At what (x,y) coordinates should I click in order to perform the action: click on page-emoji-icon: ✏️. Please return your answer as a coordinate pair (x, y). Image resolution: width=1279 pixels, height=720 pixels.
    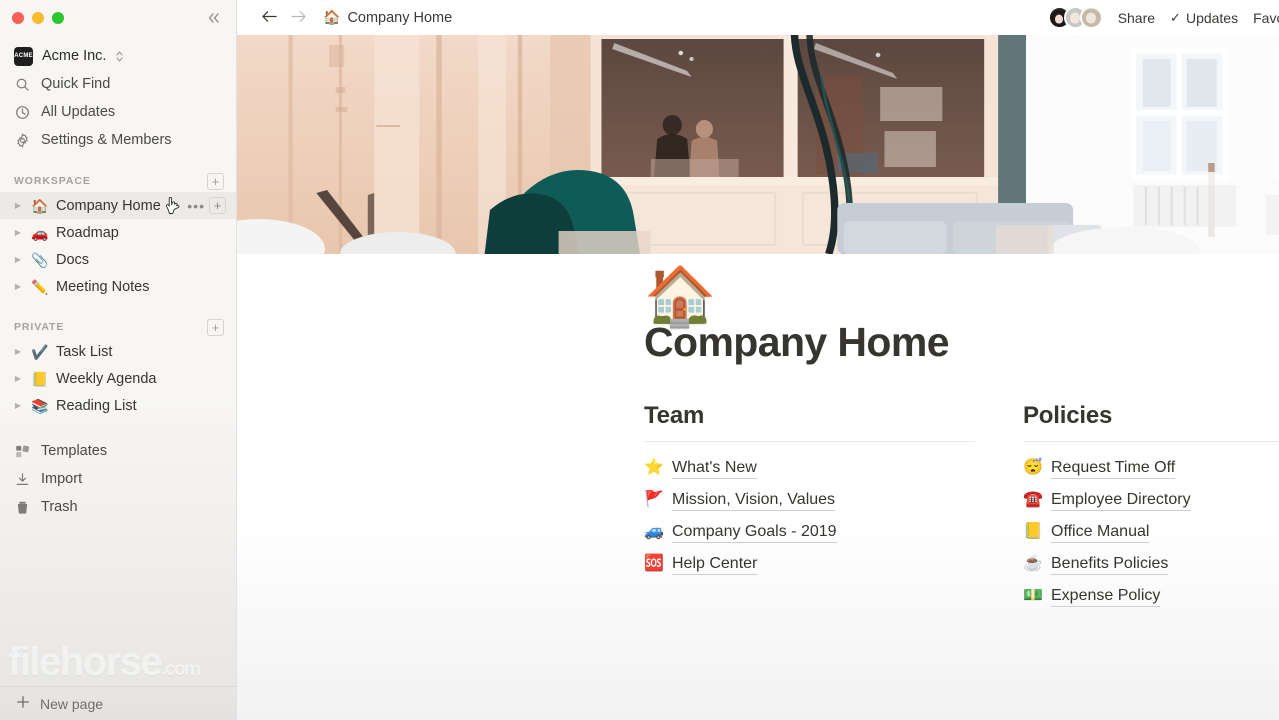
    Looking at the image, I should click on (40, 286).